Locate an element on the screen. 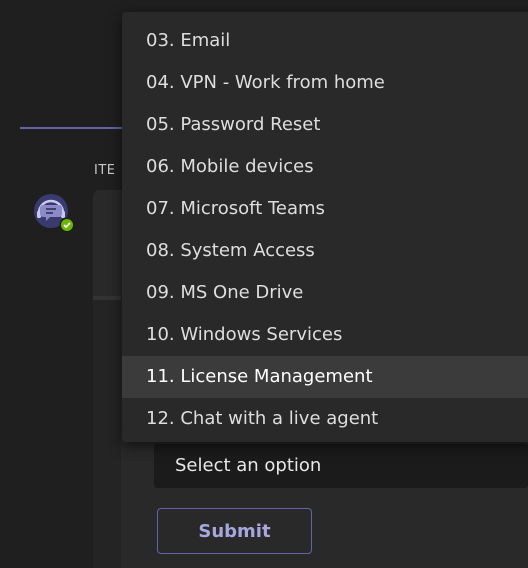 The width and height of the screenshot is (528, 568). message-sender-name: ITE is located at coordinates (105, 170).